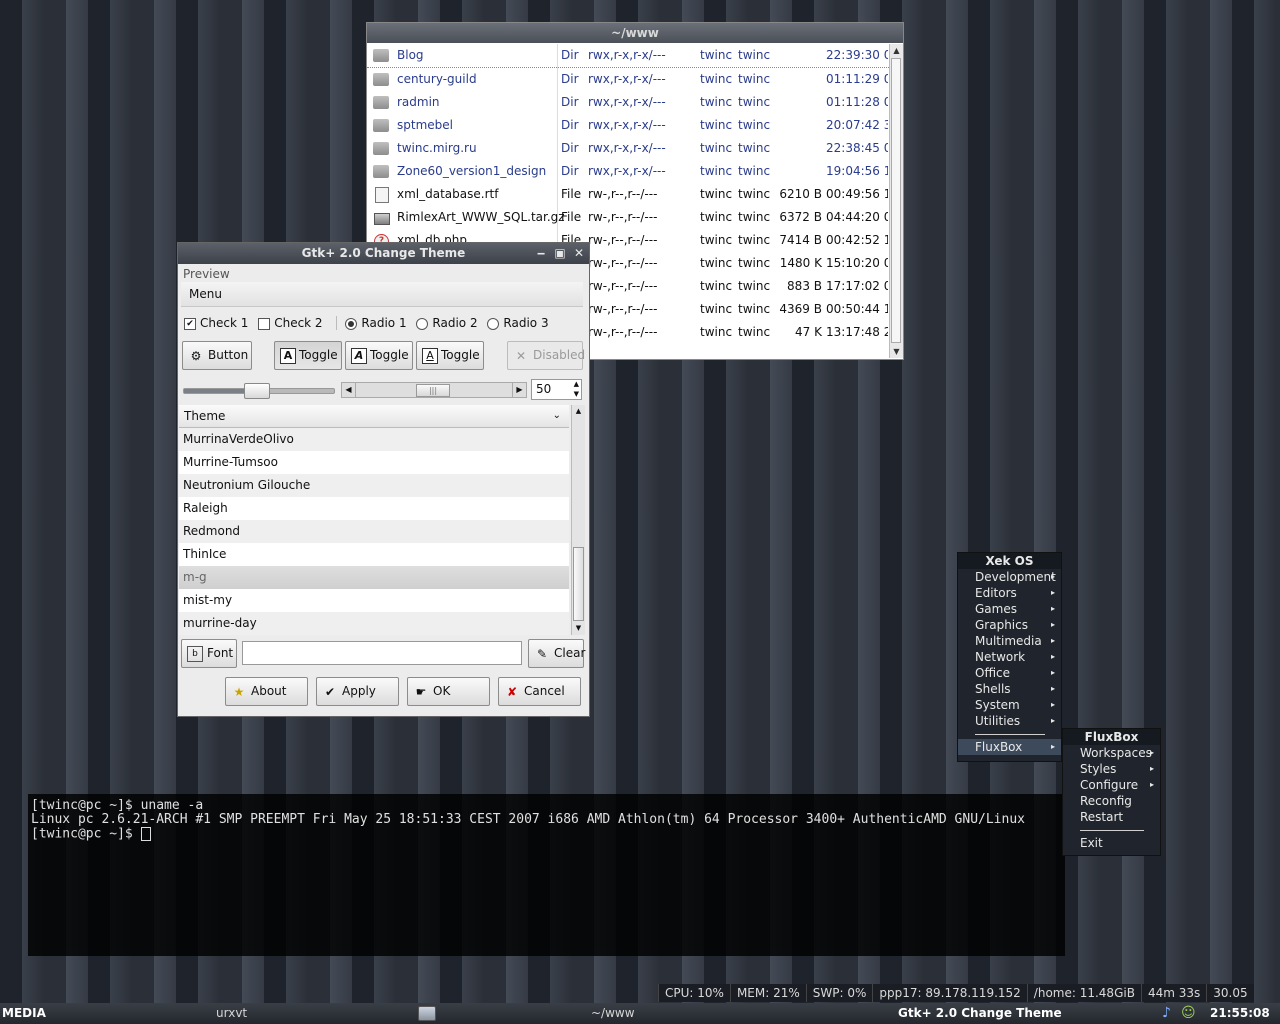 Image resolution: width=1280 pixels, height=1024 pixels. I want to click on preview-hscrollbar: ◀ ||| ▶, so click(434, 390).